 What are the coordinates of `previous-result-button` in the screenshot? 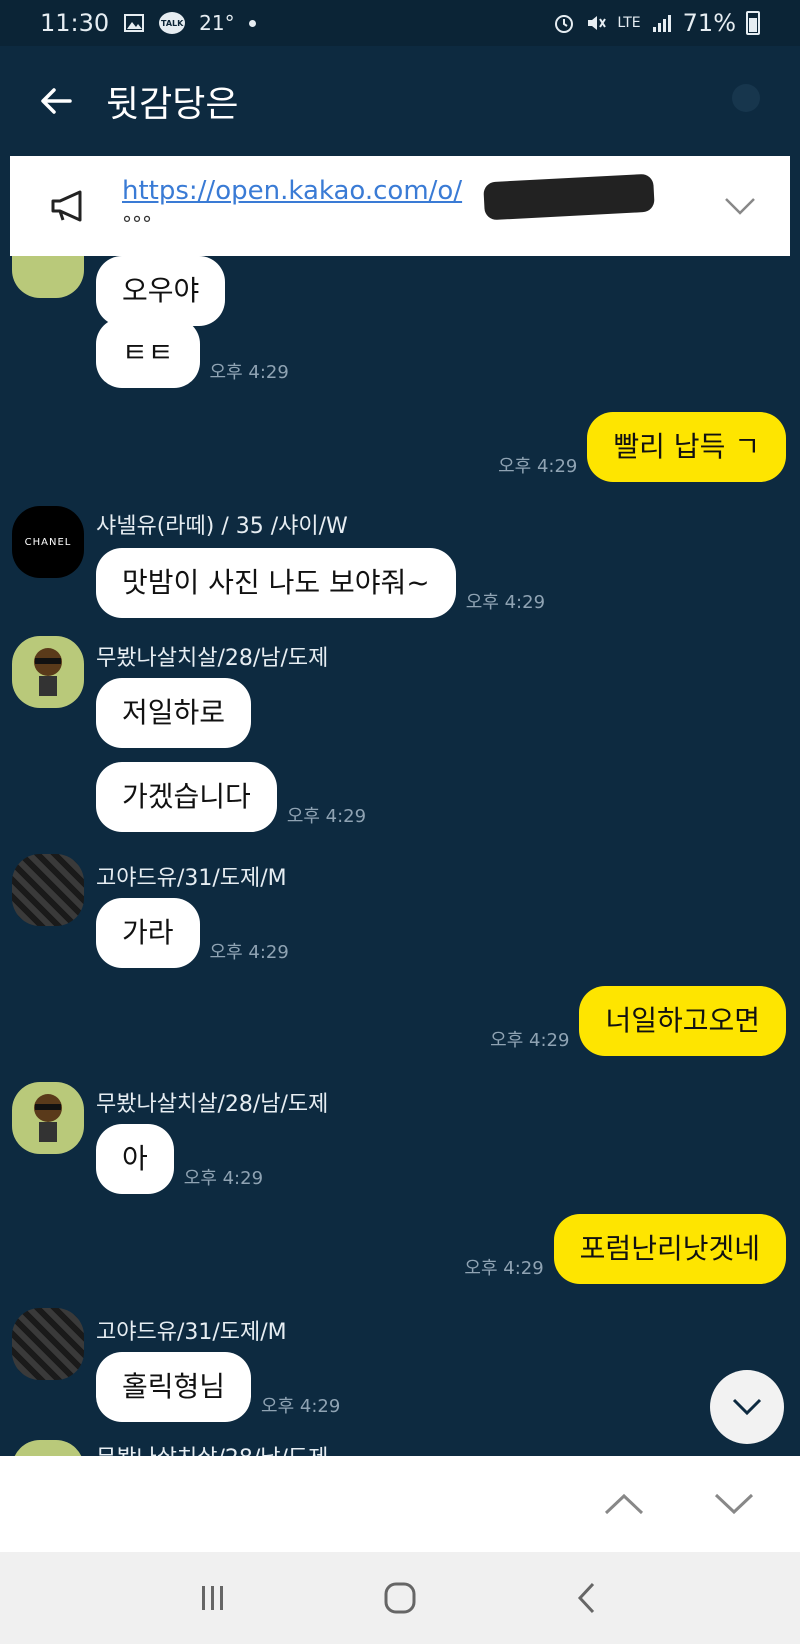 It's located at (624, 1504).